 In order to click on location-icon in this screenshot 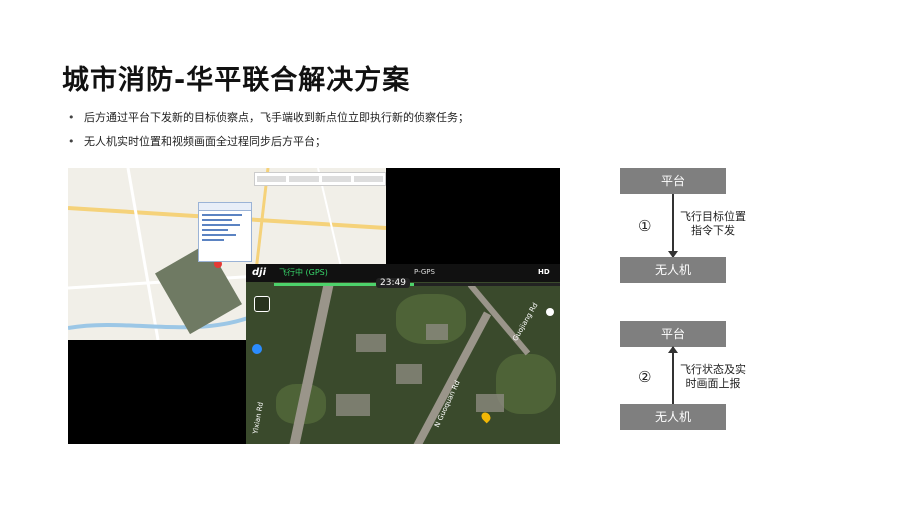, I will do `click(257, 349)`.